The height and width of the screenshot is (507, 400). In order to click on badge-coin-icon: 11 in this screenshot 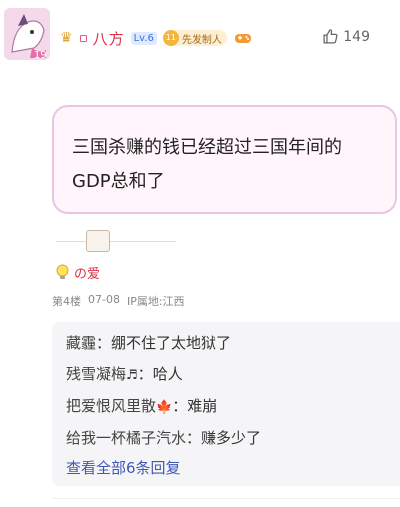, I will do `click(170, 38)`.